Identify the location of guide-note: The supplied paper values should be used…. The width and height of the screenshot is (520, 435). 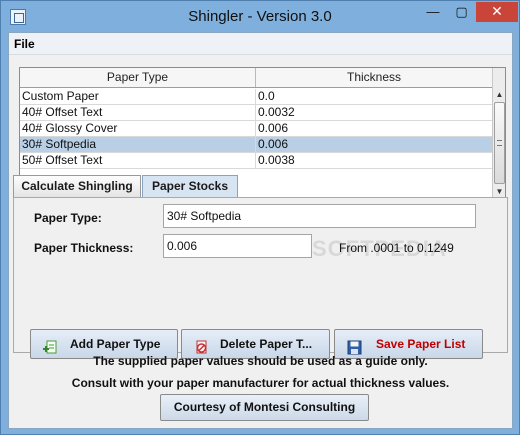
(260, 361).